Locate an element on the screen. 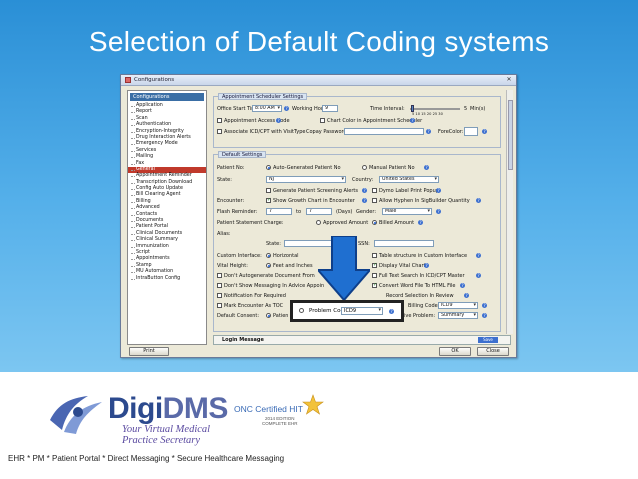 The height and width of the screenshot is (479, 638). chart-color-label: Chart Color in Appointment Scheduler is located at coordinates (375, 121).